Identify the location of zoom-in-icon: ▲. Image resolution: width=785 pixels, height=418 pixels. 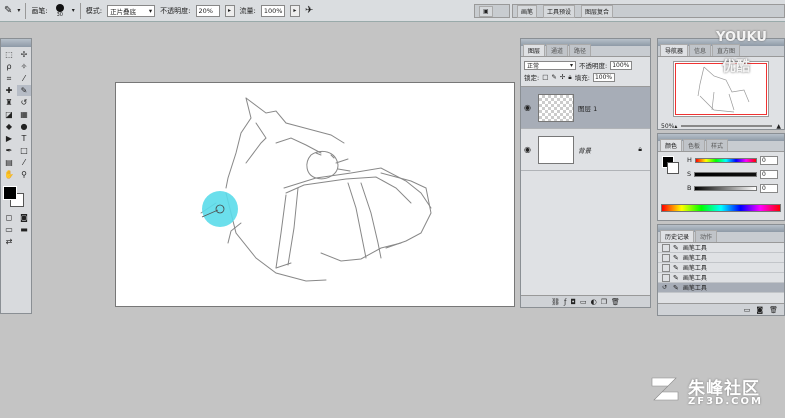
(778, 126).